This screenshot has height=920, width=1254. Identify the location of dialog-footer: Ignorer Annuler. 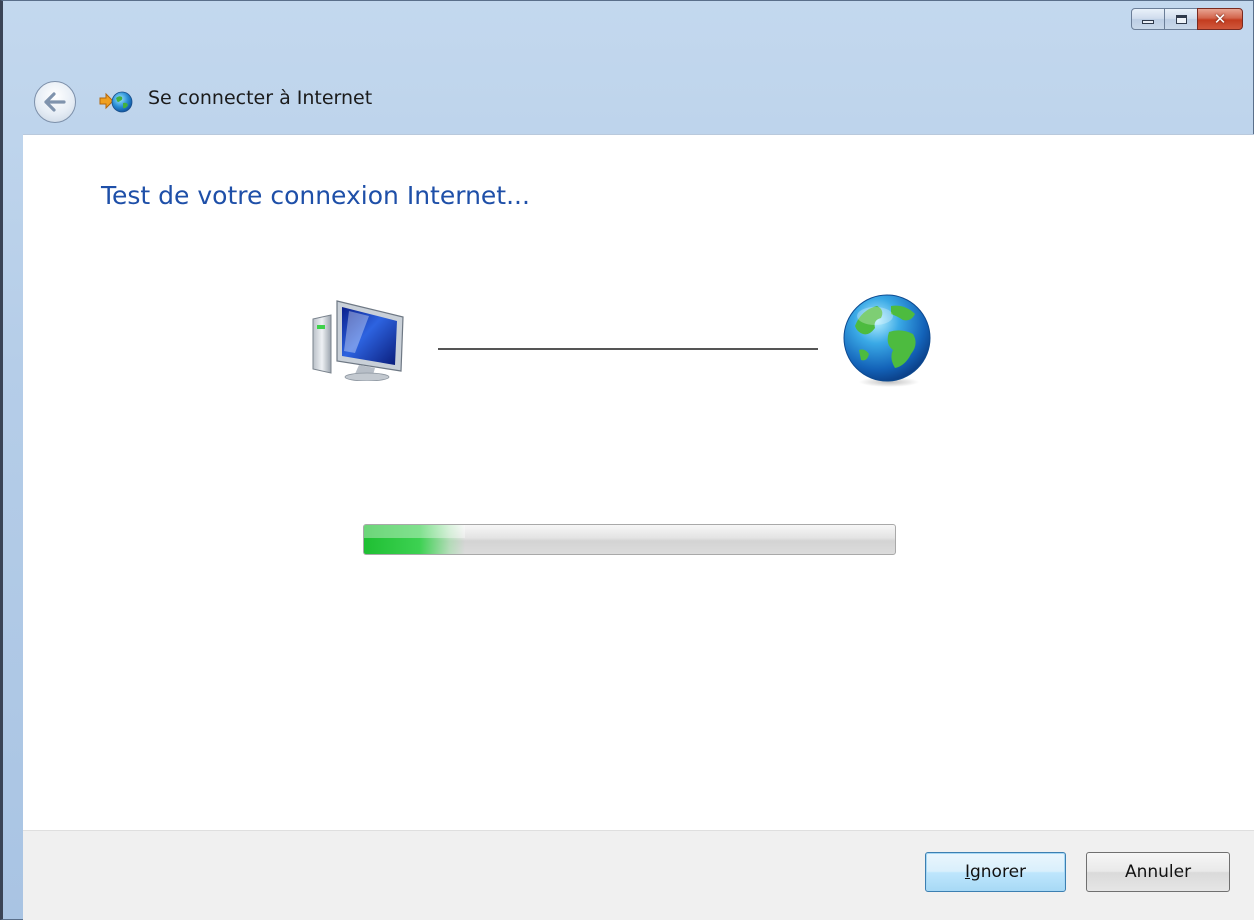
(638, 875).